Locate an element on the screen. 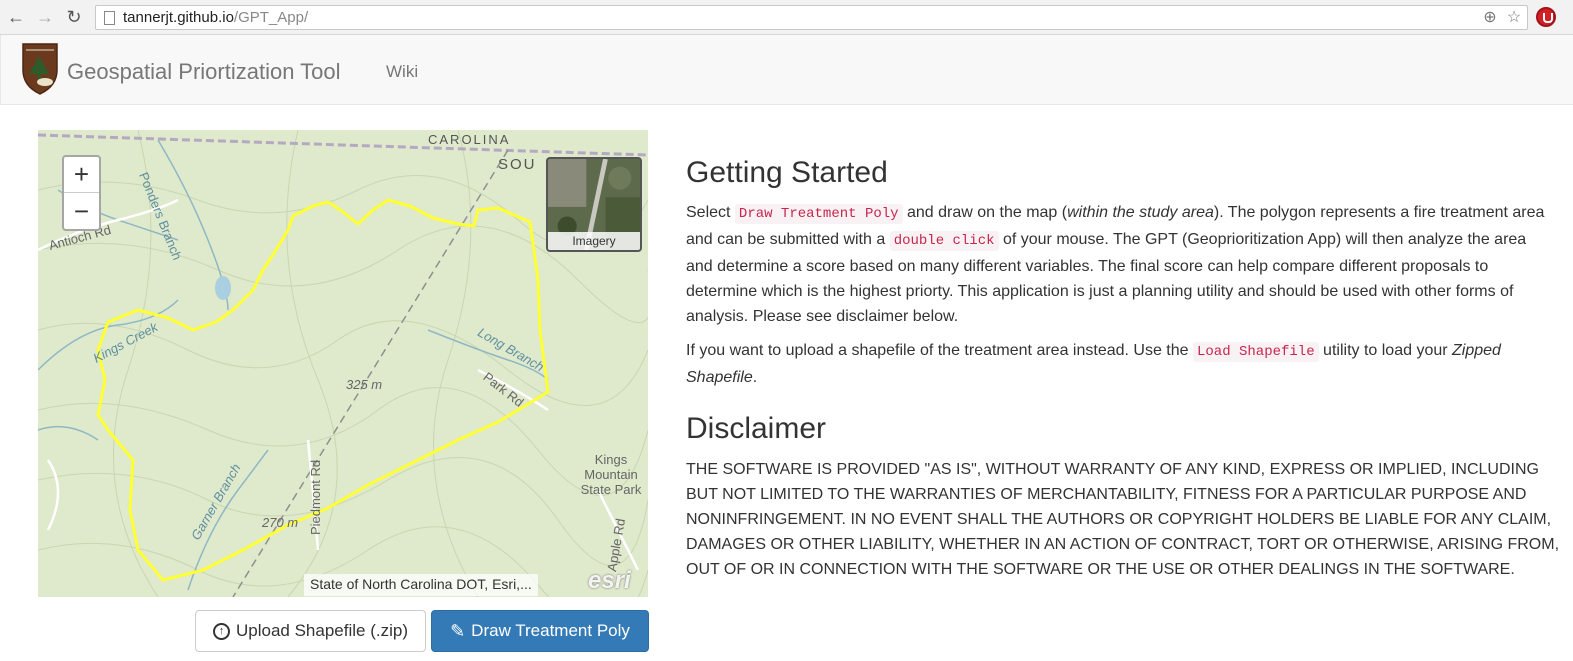  nav-wiki-link: Wiki is located at coordinates (402, 72).